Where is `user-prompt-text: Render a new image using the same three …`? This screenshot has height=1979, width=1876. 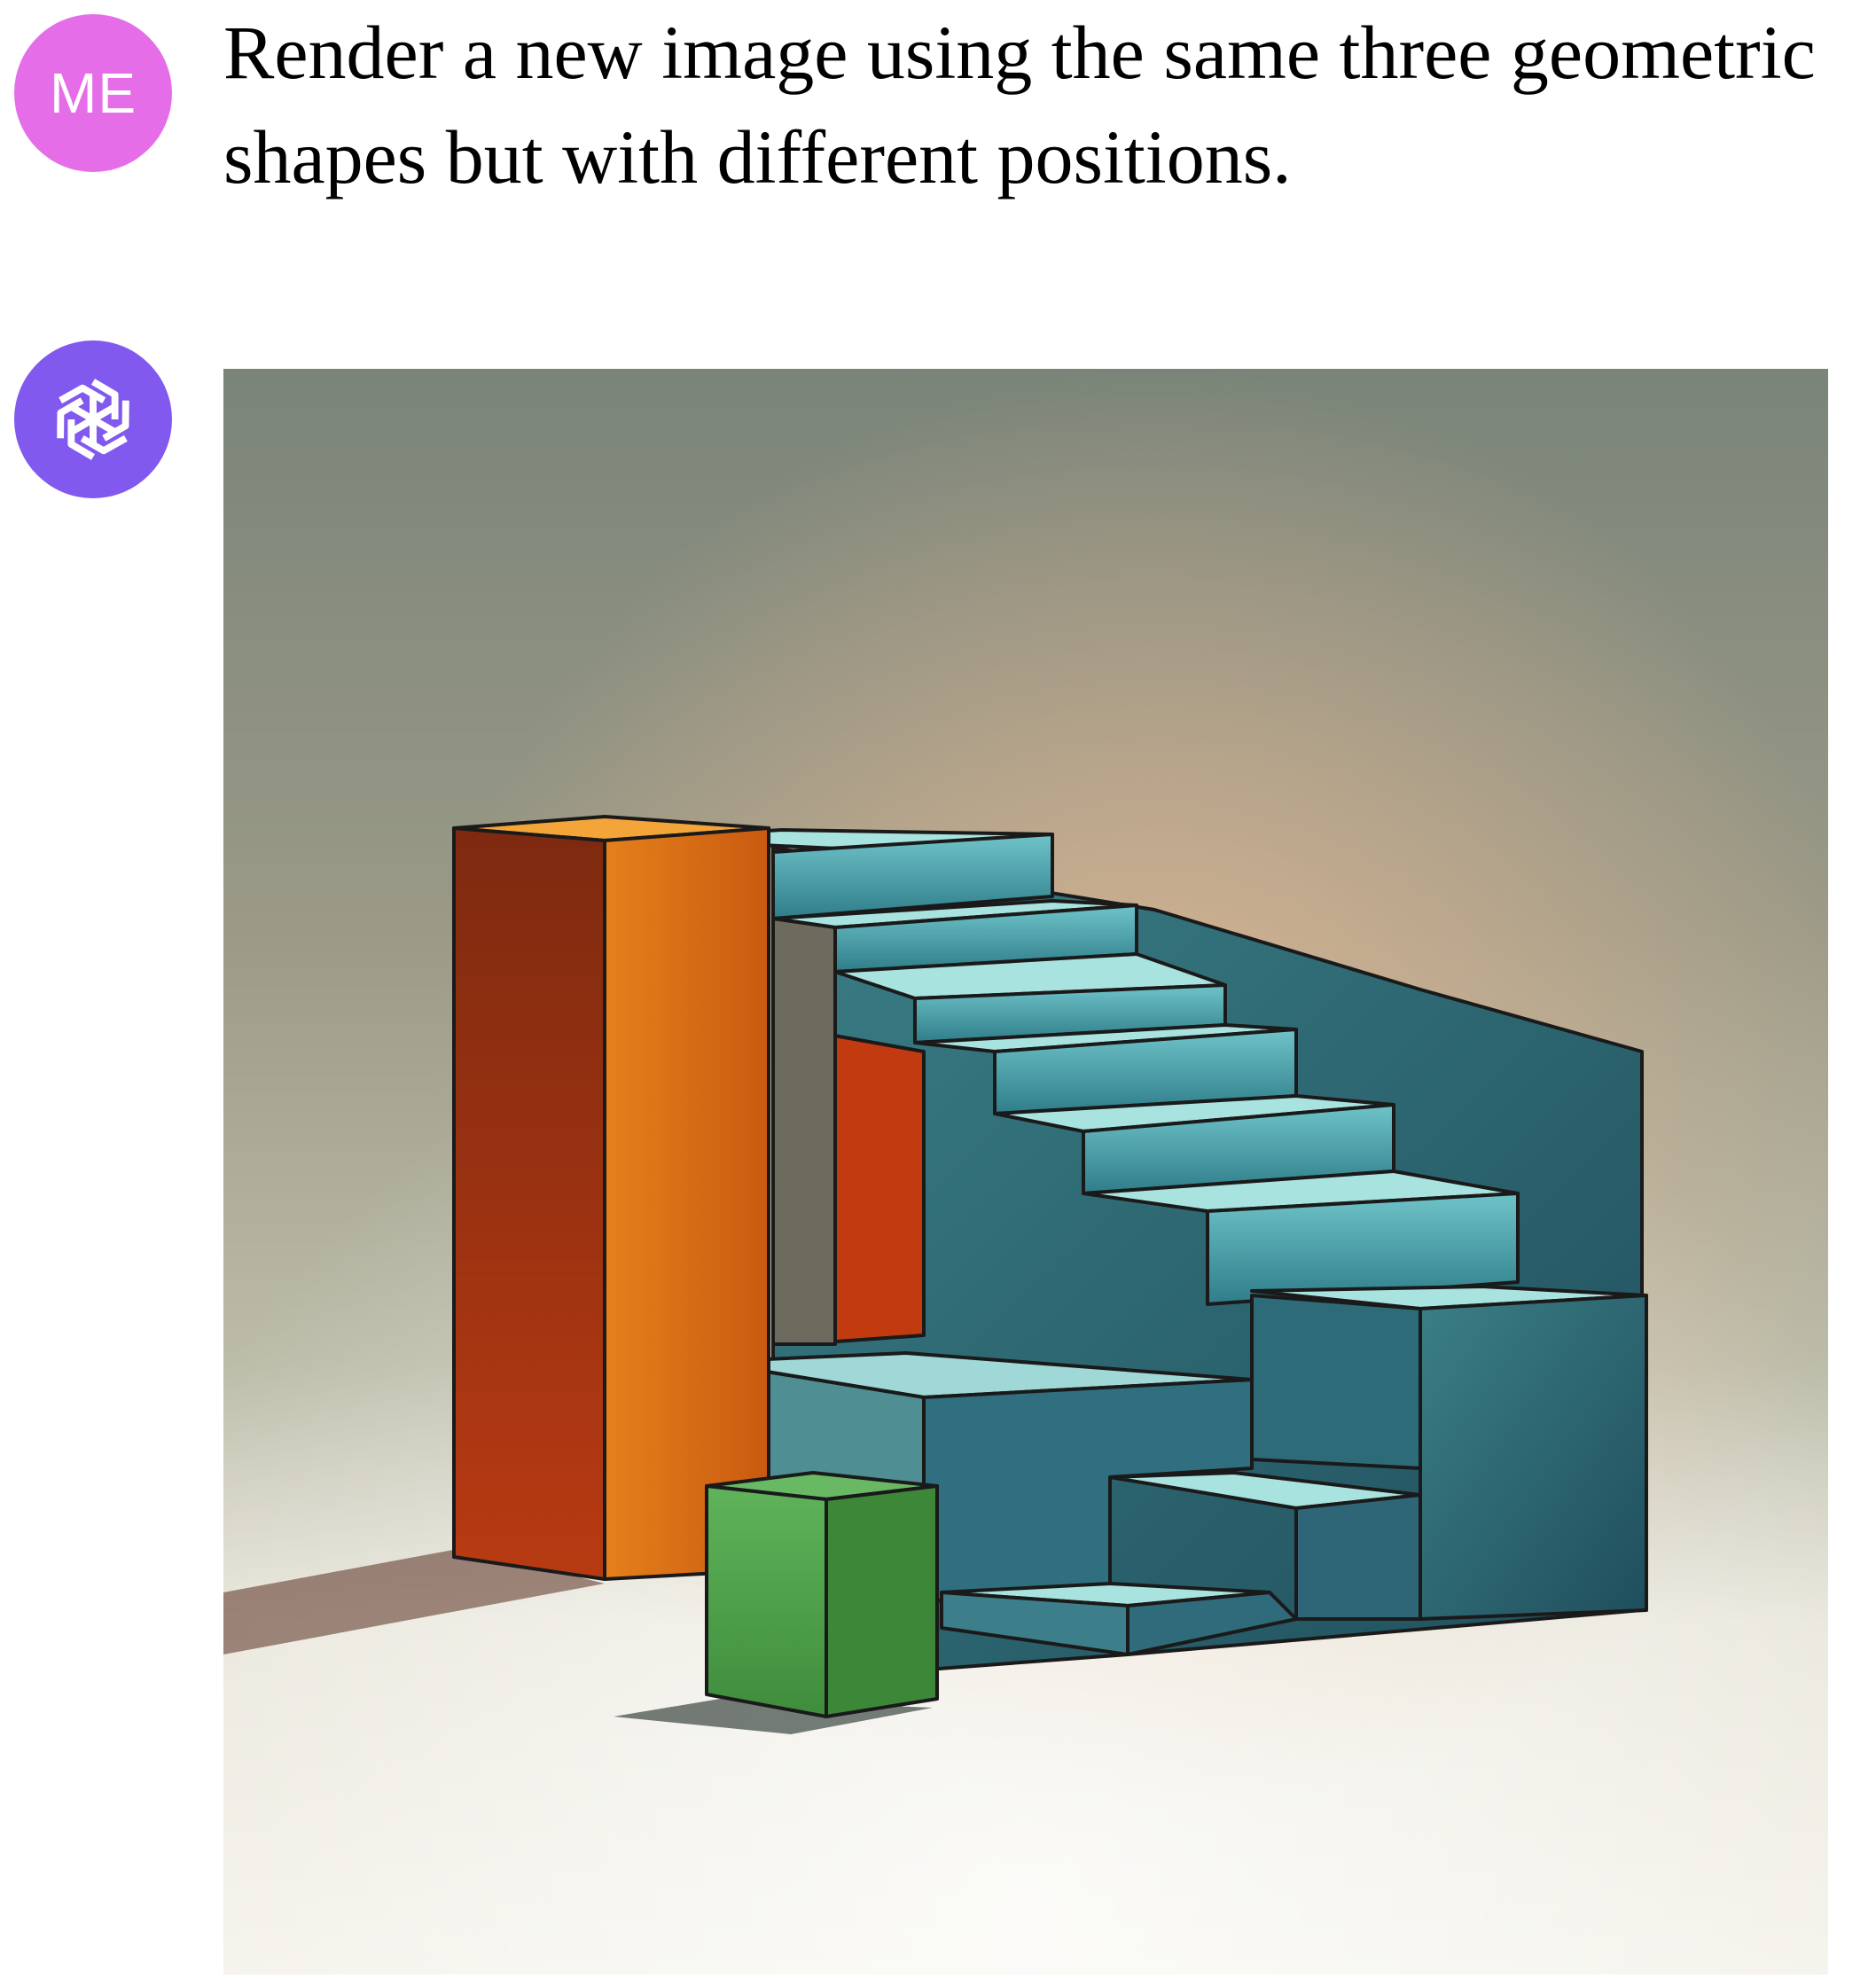
user-prompt-text: Render a new image using the same three … is located at coordinates (1019, 104).